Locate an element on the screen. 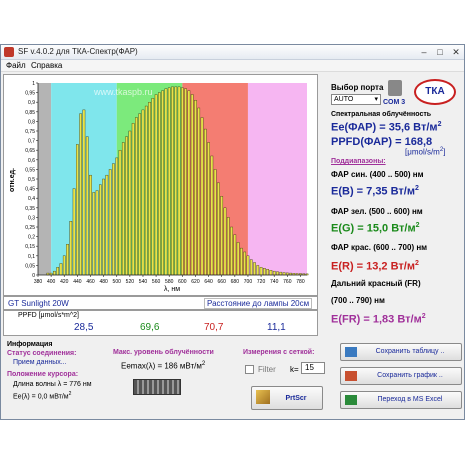 Image resolution: width=465 pixels, height=465 pixels. max-level-label: Макс. уровень облучённости is located at coordinates (163, 352).